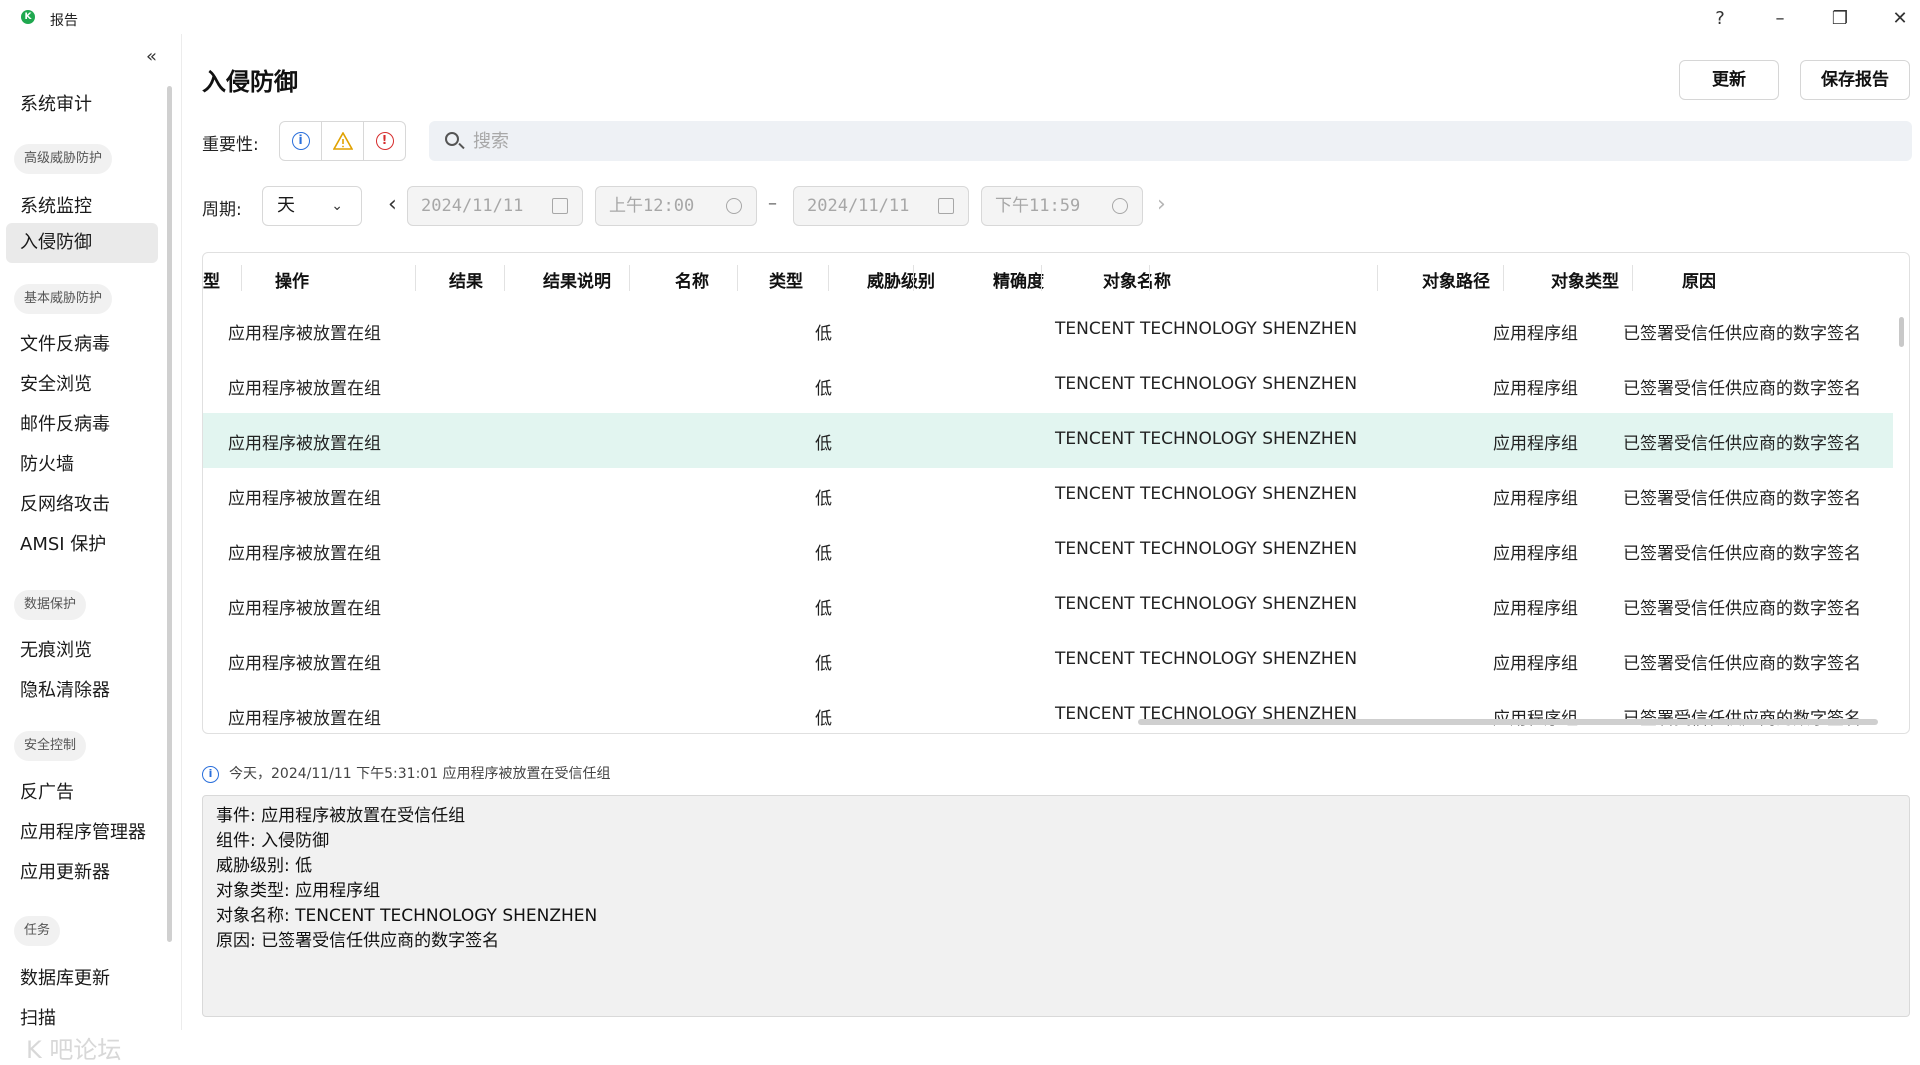 The width and height of the screenshot is (1920, 1065). What do you see at coordinates (65, 977) in the screenshot?
I see `sidebar-item-19: 数据库更新` at bounding box center [65, 977].